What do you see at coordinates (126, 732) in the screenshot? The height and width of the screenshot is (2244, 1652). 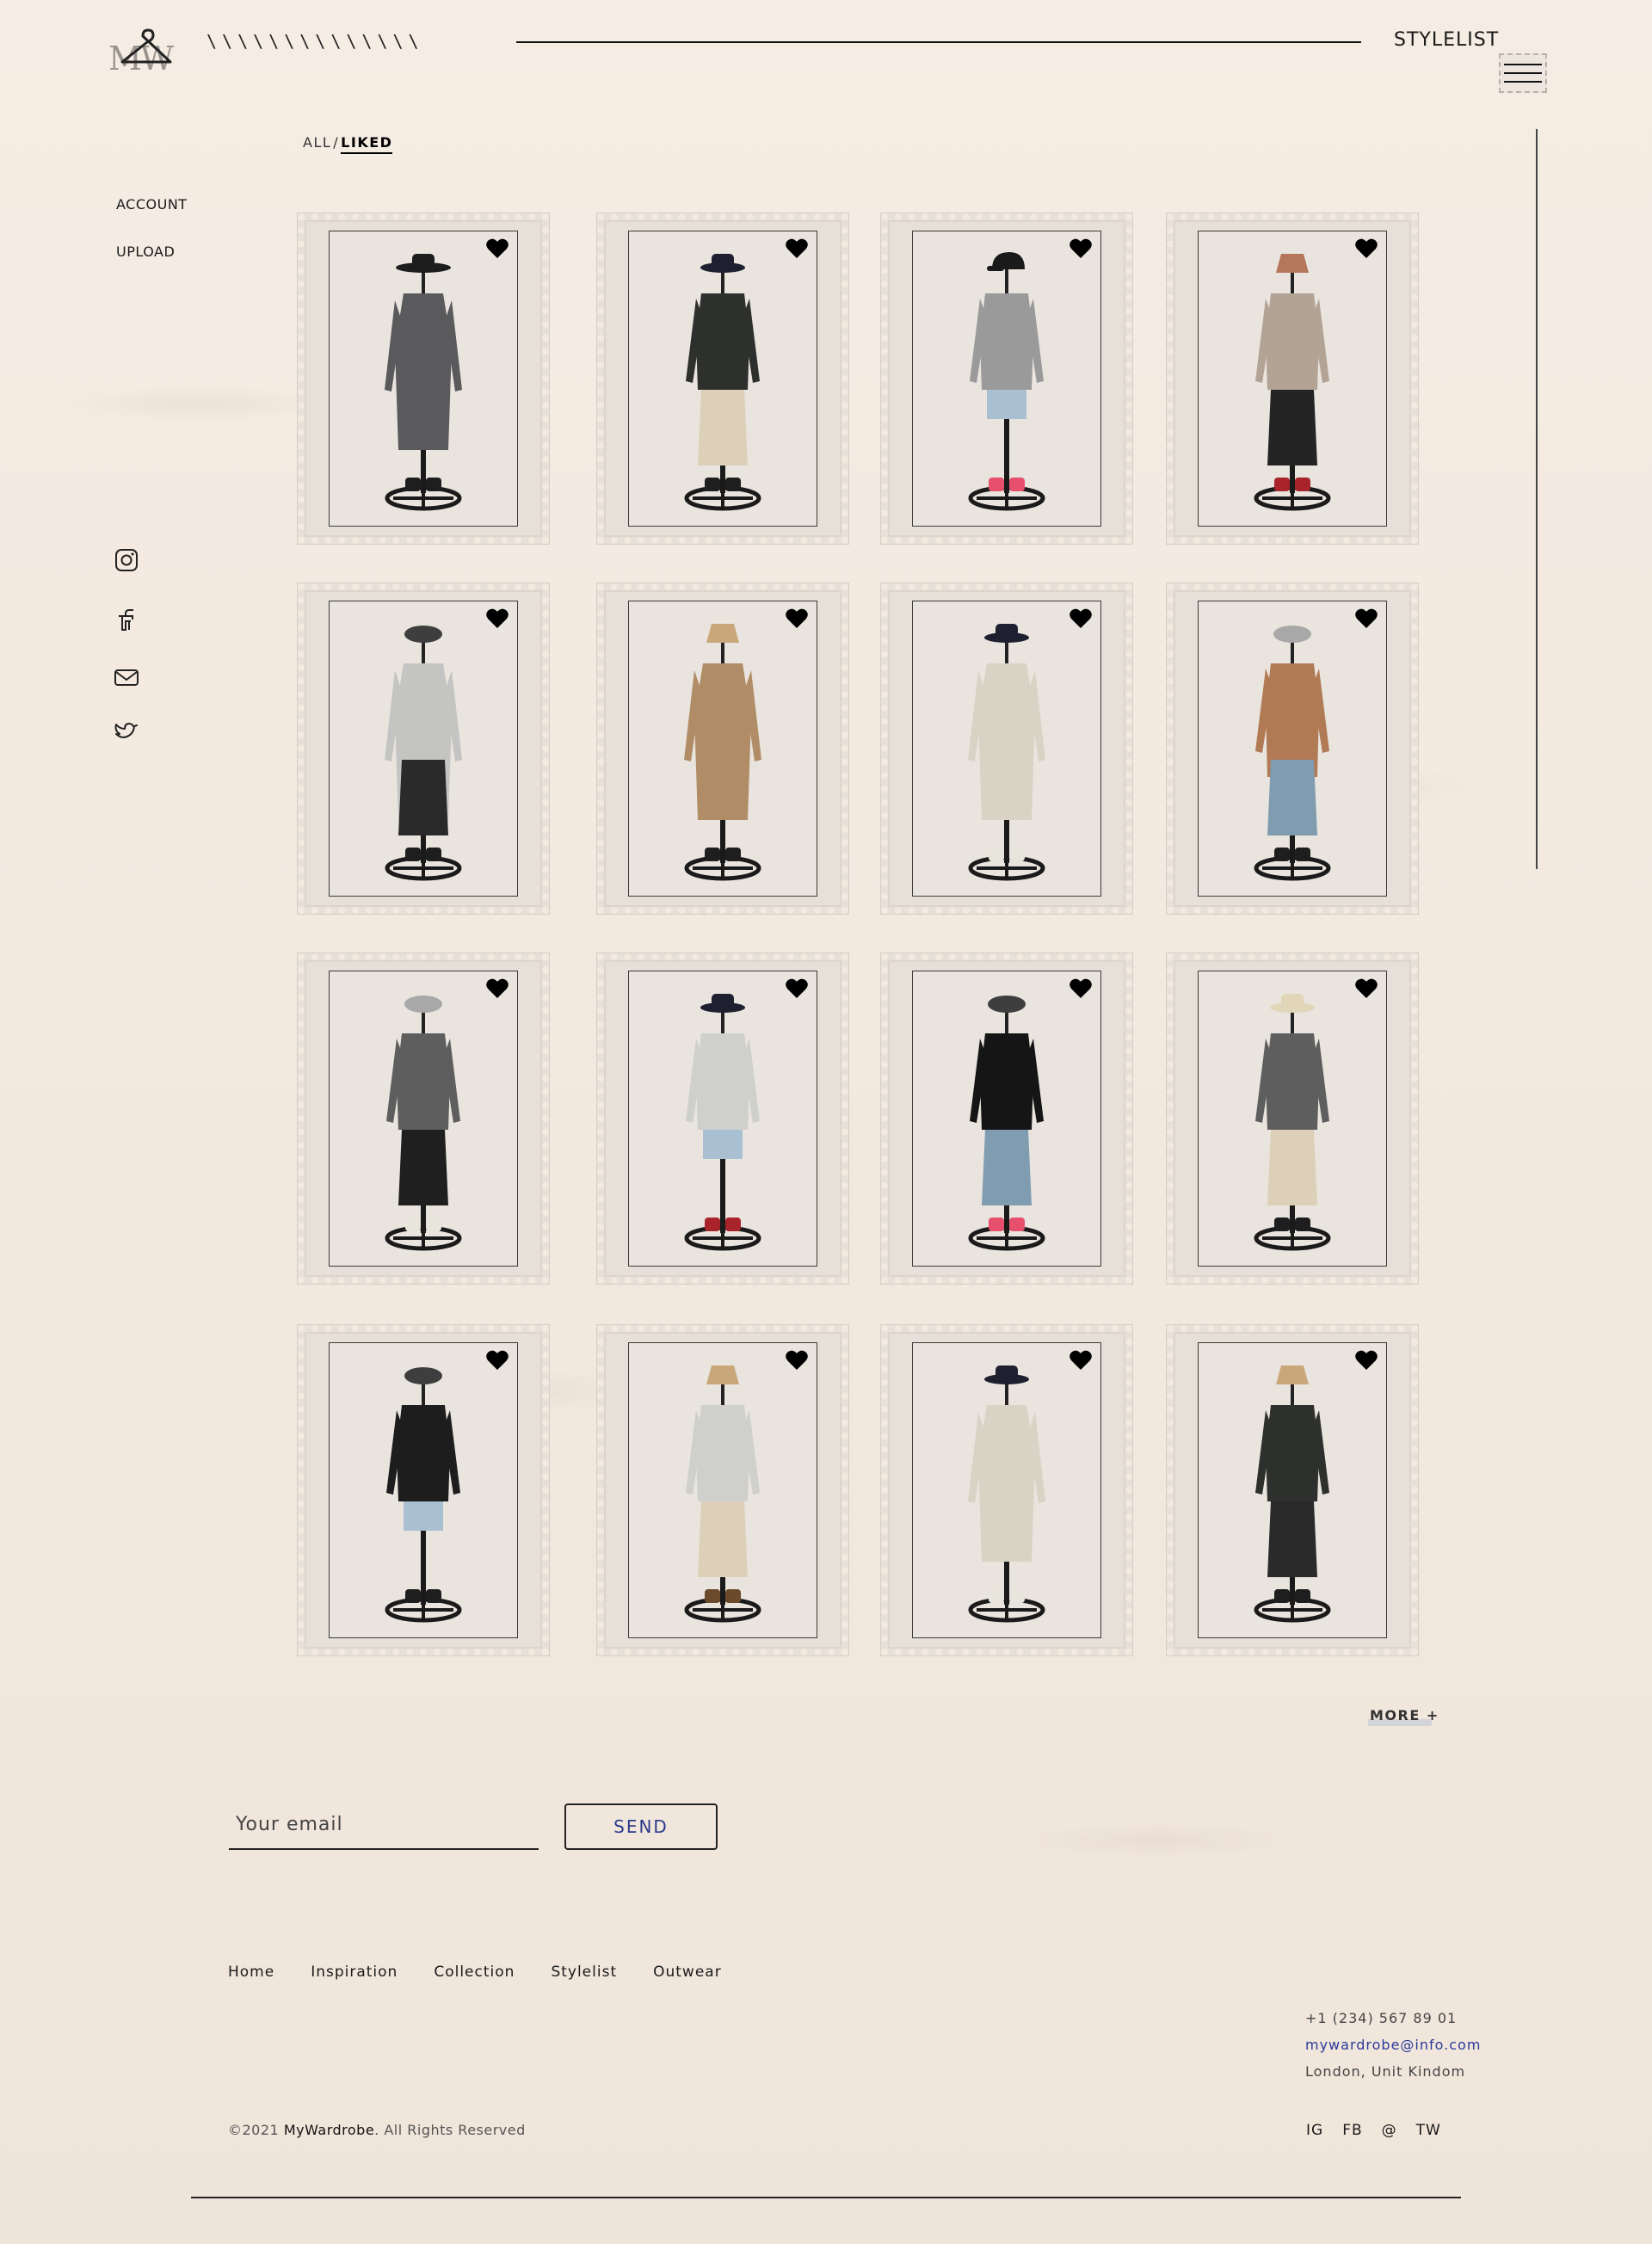 I see `twitter-icon` at bounding box center [126, 732].